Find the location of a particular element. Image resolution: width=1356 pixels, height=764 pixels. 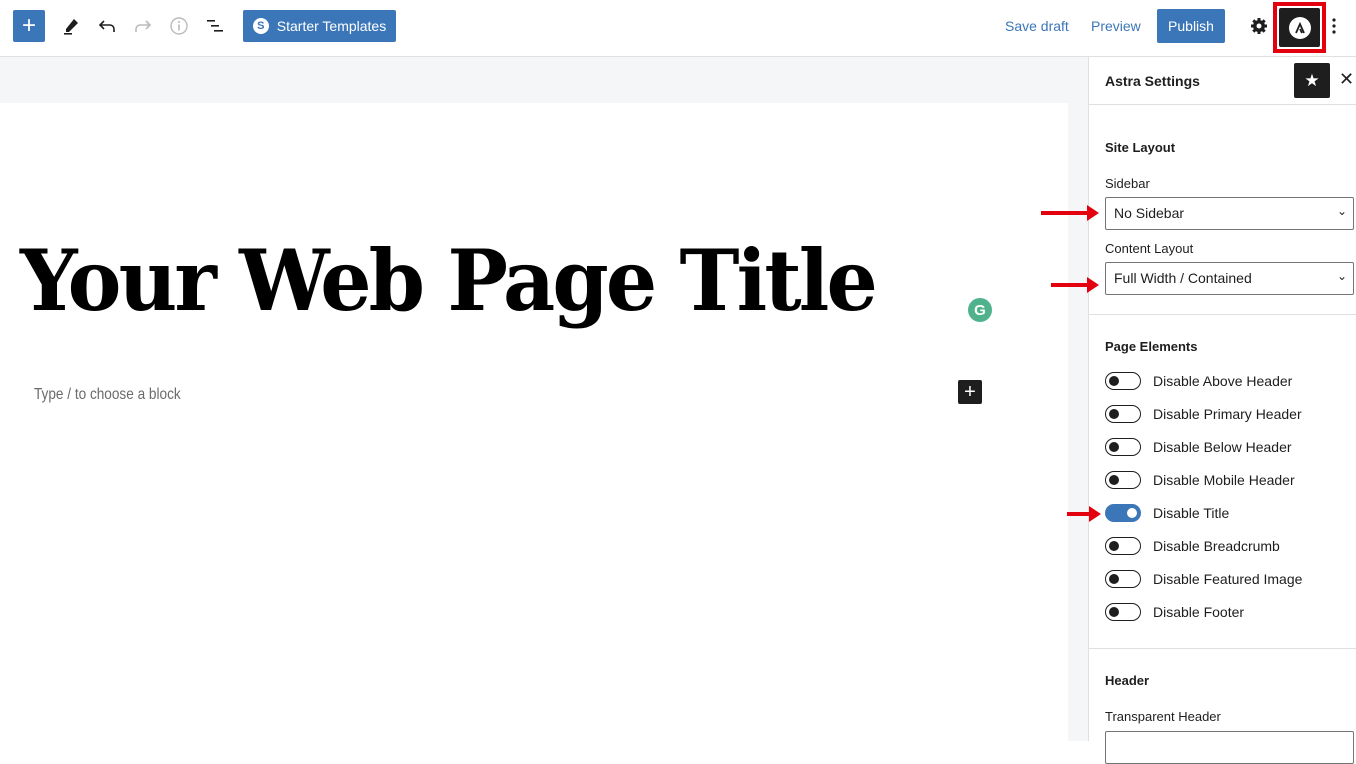

more-options-button is located at coordinates (1334, 26).